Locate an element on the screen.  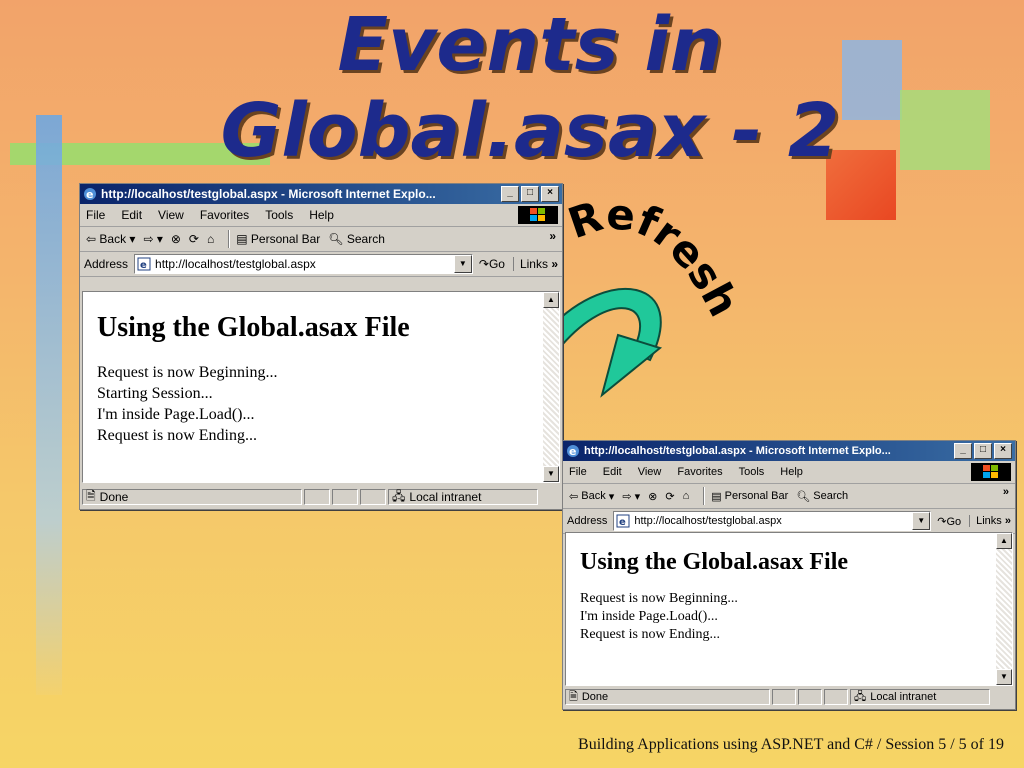
intranet-icon: 🖧︎ is located at coordinates (399, 495).